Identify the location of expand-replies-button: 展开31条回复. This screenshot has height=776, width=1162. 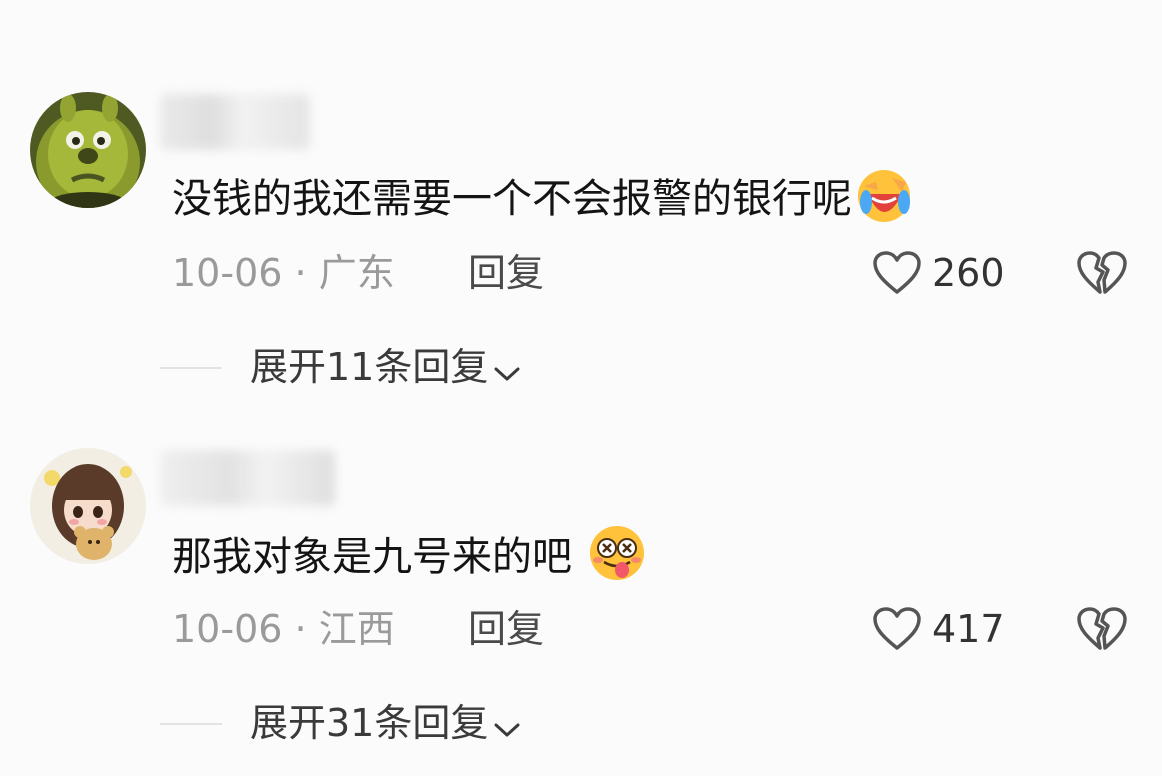
(386, 723).